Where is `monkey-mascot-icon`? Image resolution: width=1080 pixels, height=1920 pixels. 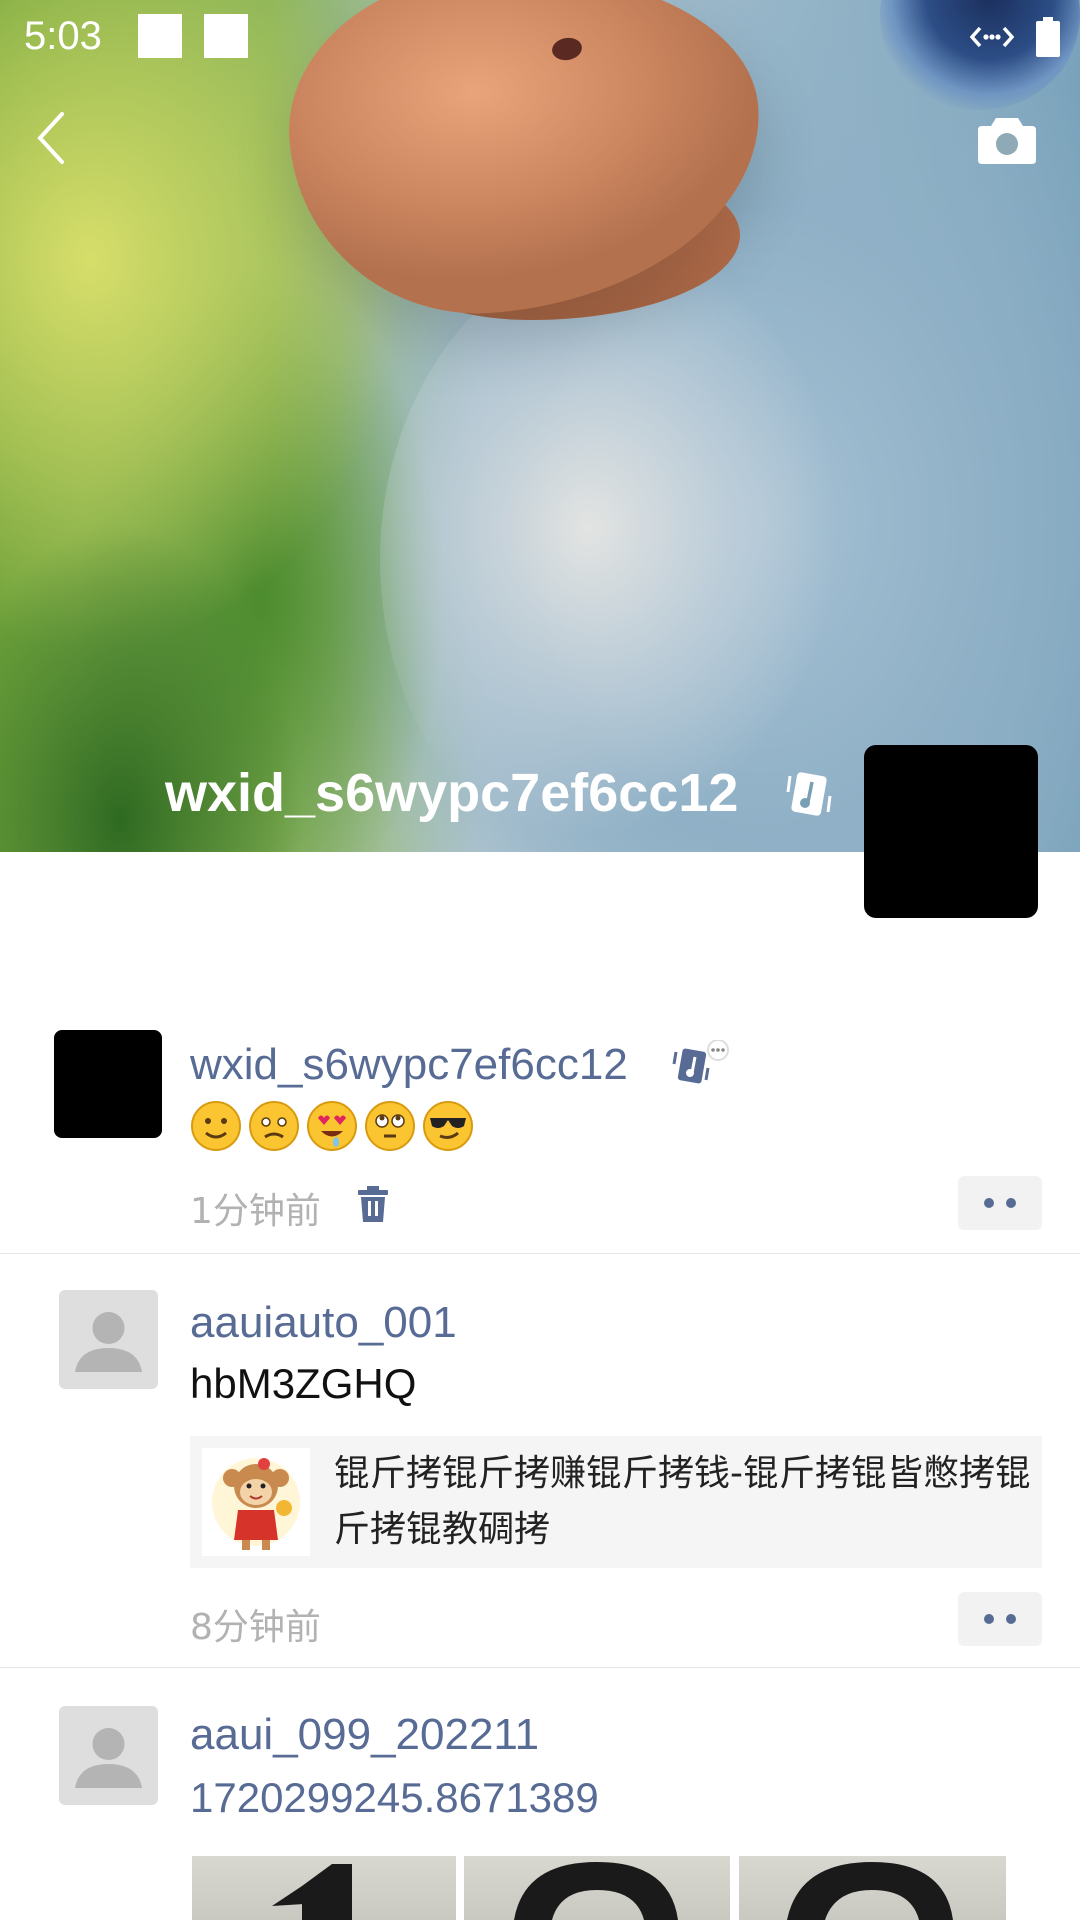
monkey-mascot-icon is located at coordinates (256, 1504).